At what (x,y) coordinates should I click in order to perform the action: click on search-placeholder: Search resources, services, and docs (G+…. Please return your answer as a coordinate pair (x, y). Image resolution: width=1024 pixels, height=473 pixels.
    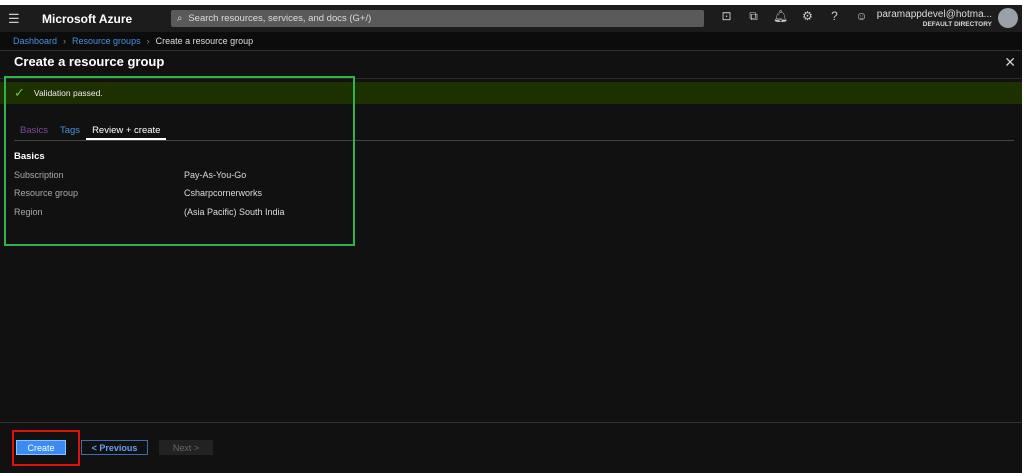
    Looking at the image, I should click on (280, 18).